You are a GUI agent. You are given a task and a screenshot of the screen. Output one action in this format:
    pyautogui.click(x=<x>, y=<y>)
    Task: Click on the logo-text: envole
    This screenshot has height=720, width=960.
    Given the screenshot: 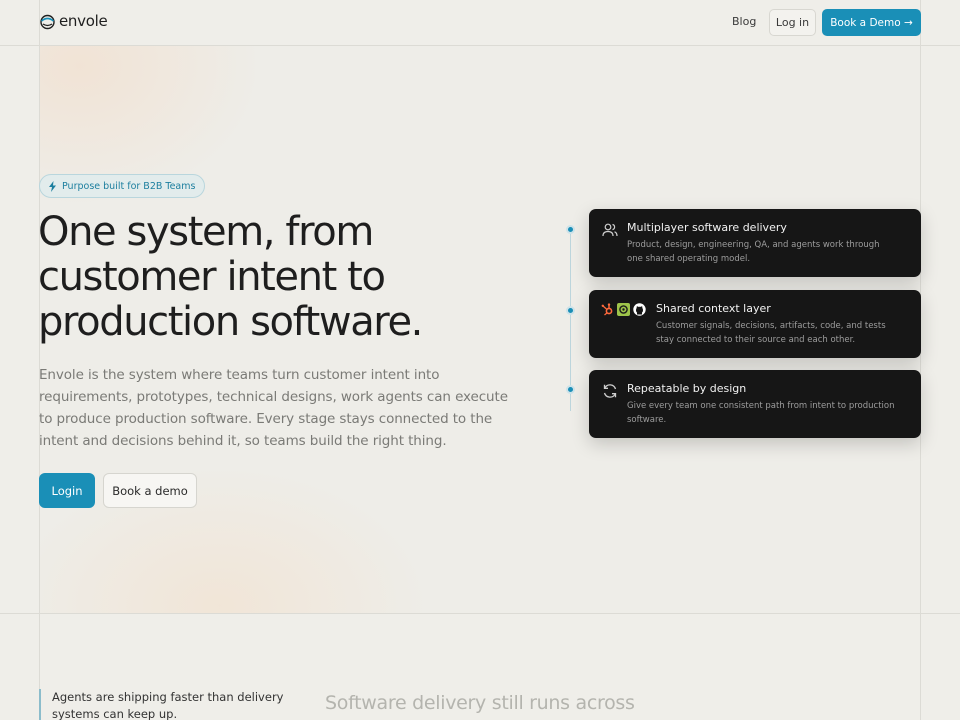 What is the action you would take?
    pyautogui.click(x=83, y=21)
    